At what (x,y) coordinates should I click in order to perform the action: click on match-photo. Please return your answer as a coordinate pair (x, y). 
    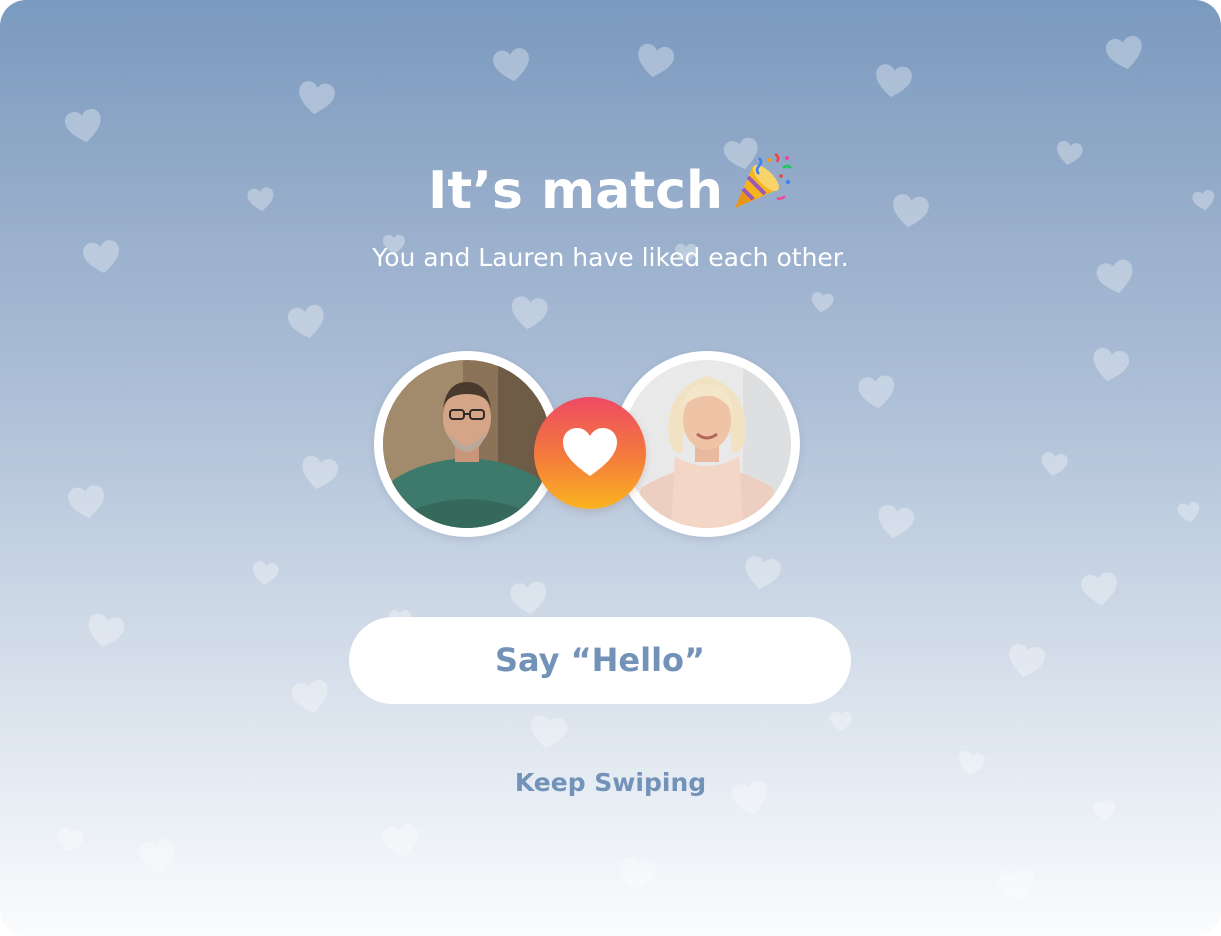
    Looking at the image, I should click on (707, 444).